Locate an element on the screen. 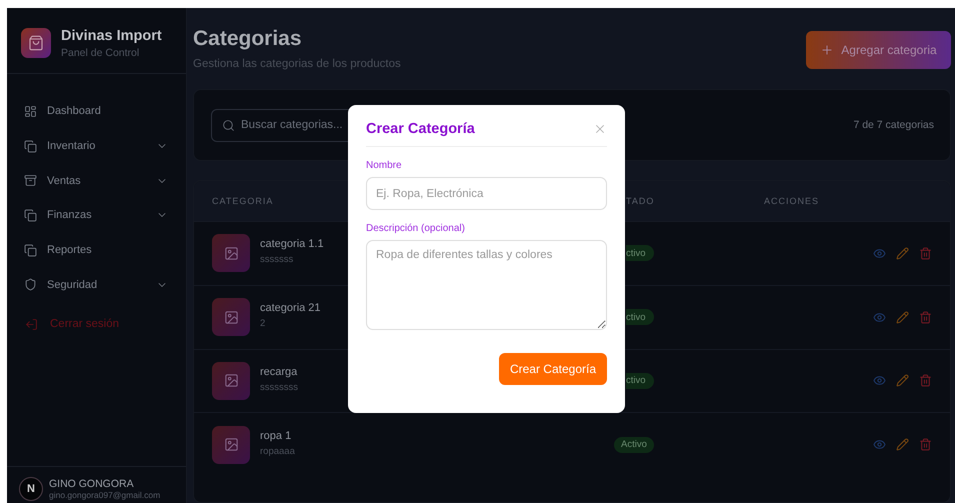 The image size is (955, 503). close-icon is located at coordinates (600, 129).